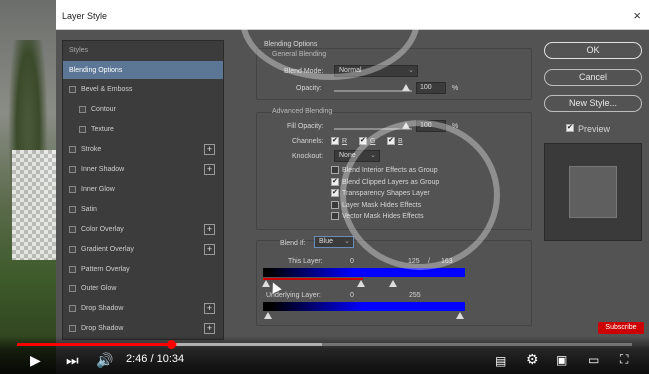  Describe the element at coordinates (431, 126) in the screenshot. I see `fill-opacity-input: 100` at that location.